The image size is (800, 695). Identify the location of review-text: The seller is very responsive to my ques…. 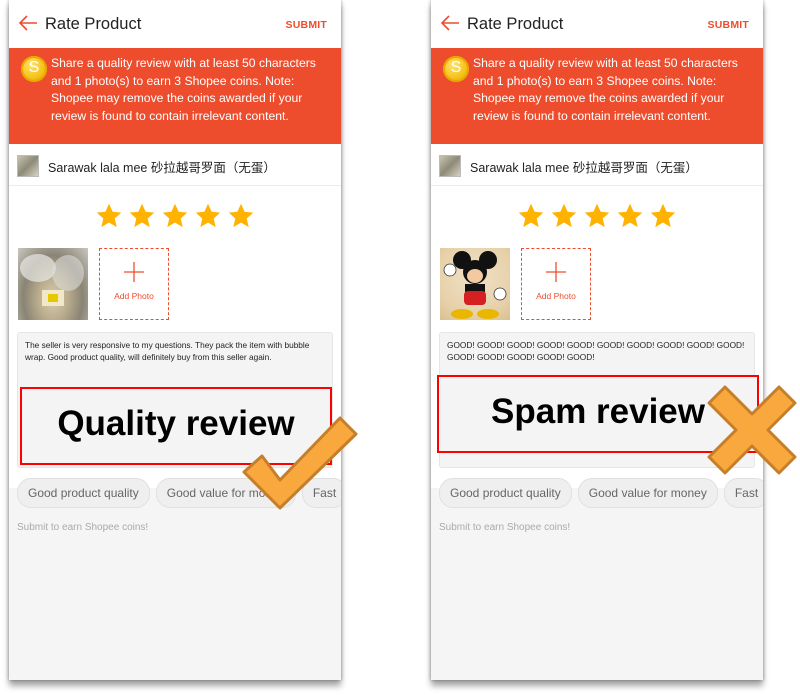
(167, 351).